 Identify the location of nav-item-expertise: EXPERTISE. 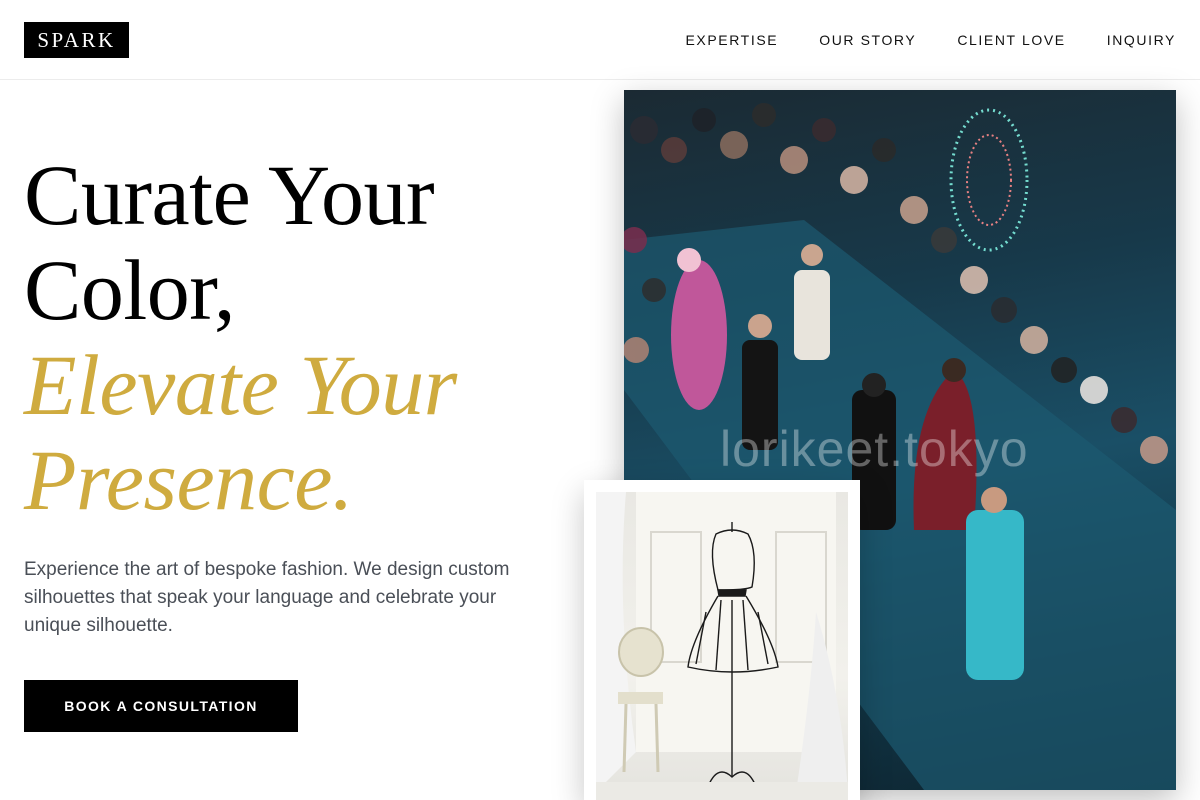
(731, 40).